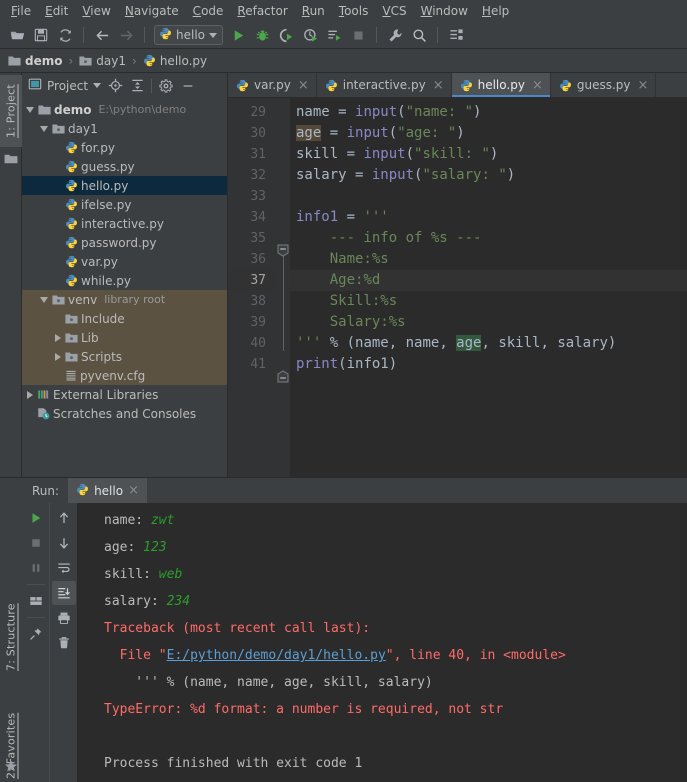 The image size is (687, 782). I want to click on profile-icon, so click(310, 35).